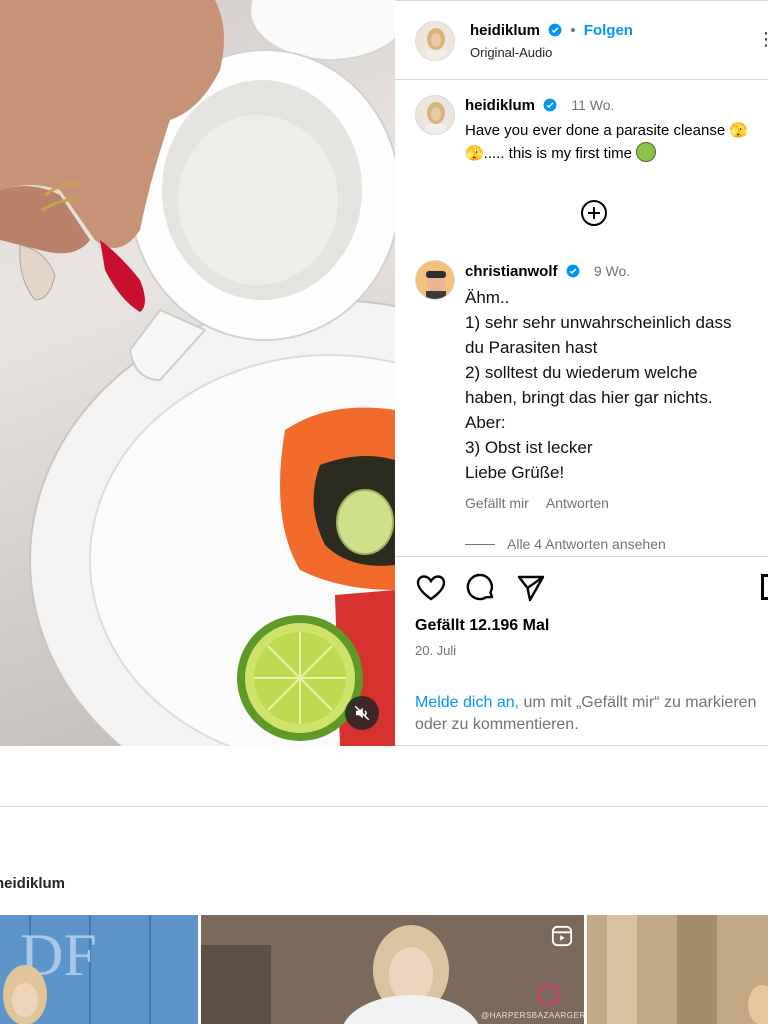  I want to click on more-post-thumbnail: DF, so click(99, 969).